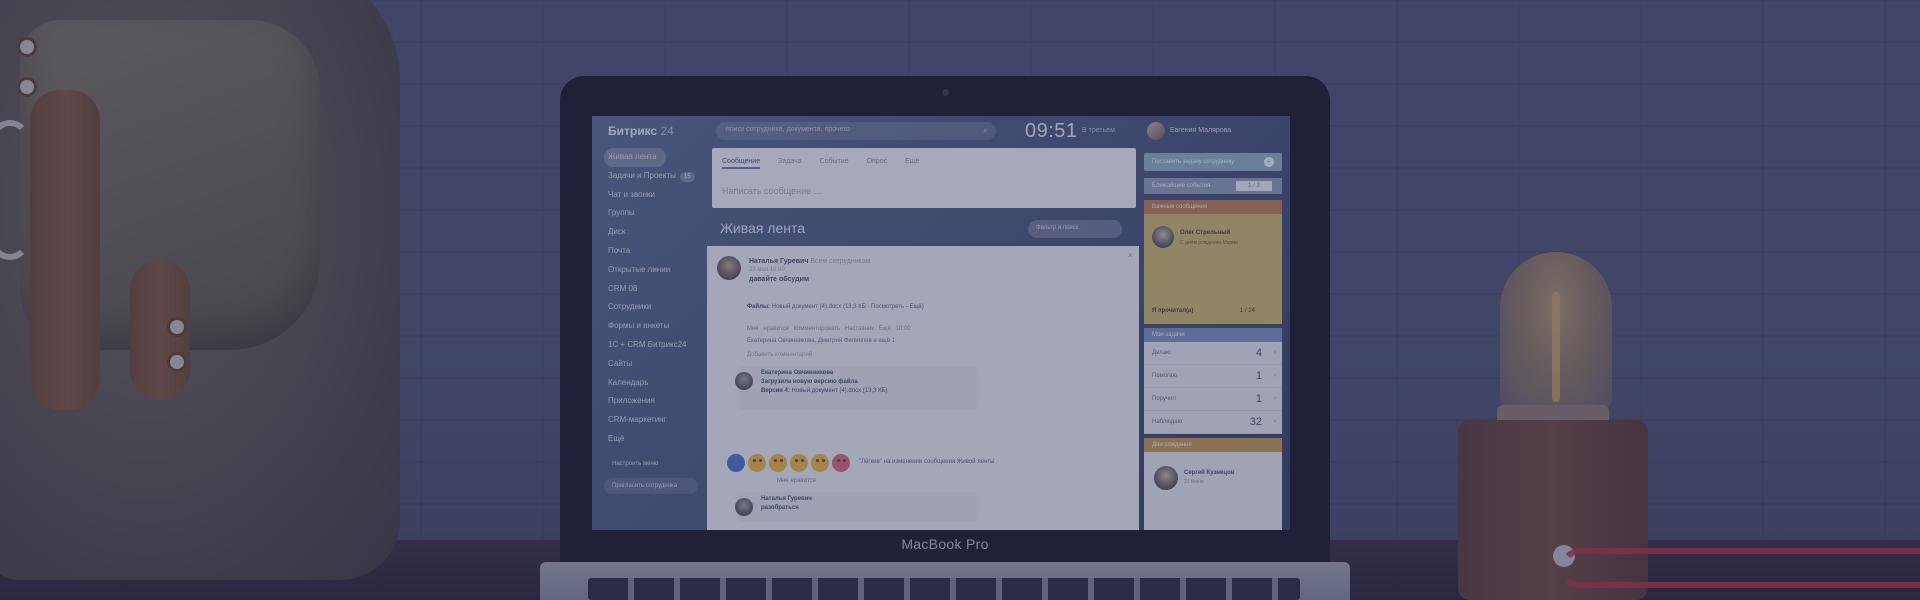  I want to click on nav-item-sites: Сайты, so click(650, 364).